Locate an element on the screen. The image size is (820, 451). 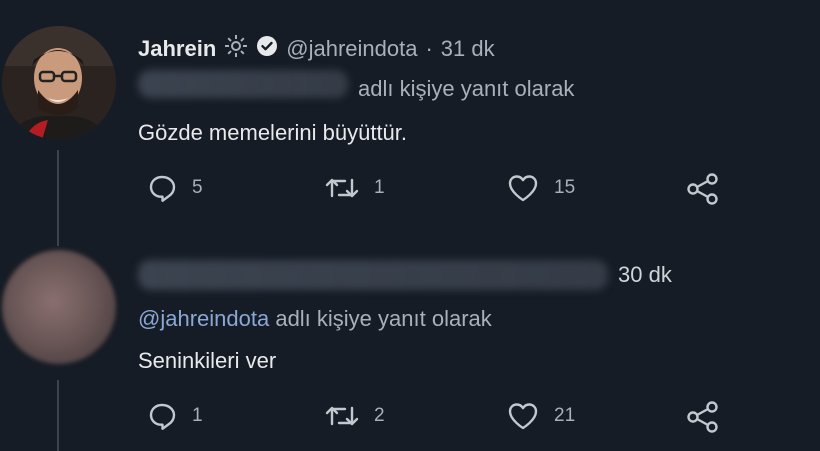
avatar-blurred is located at coordinates (59, 307).